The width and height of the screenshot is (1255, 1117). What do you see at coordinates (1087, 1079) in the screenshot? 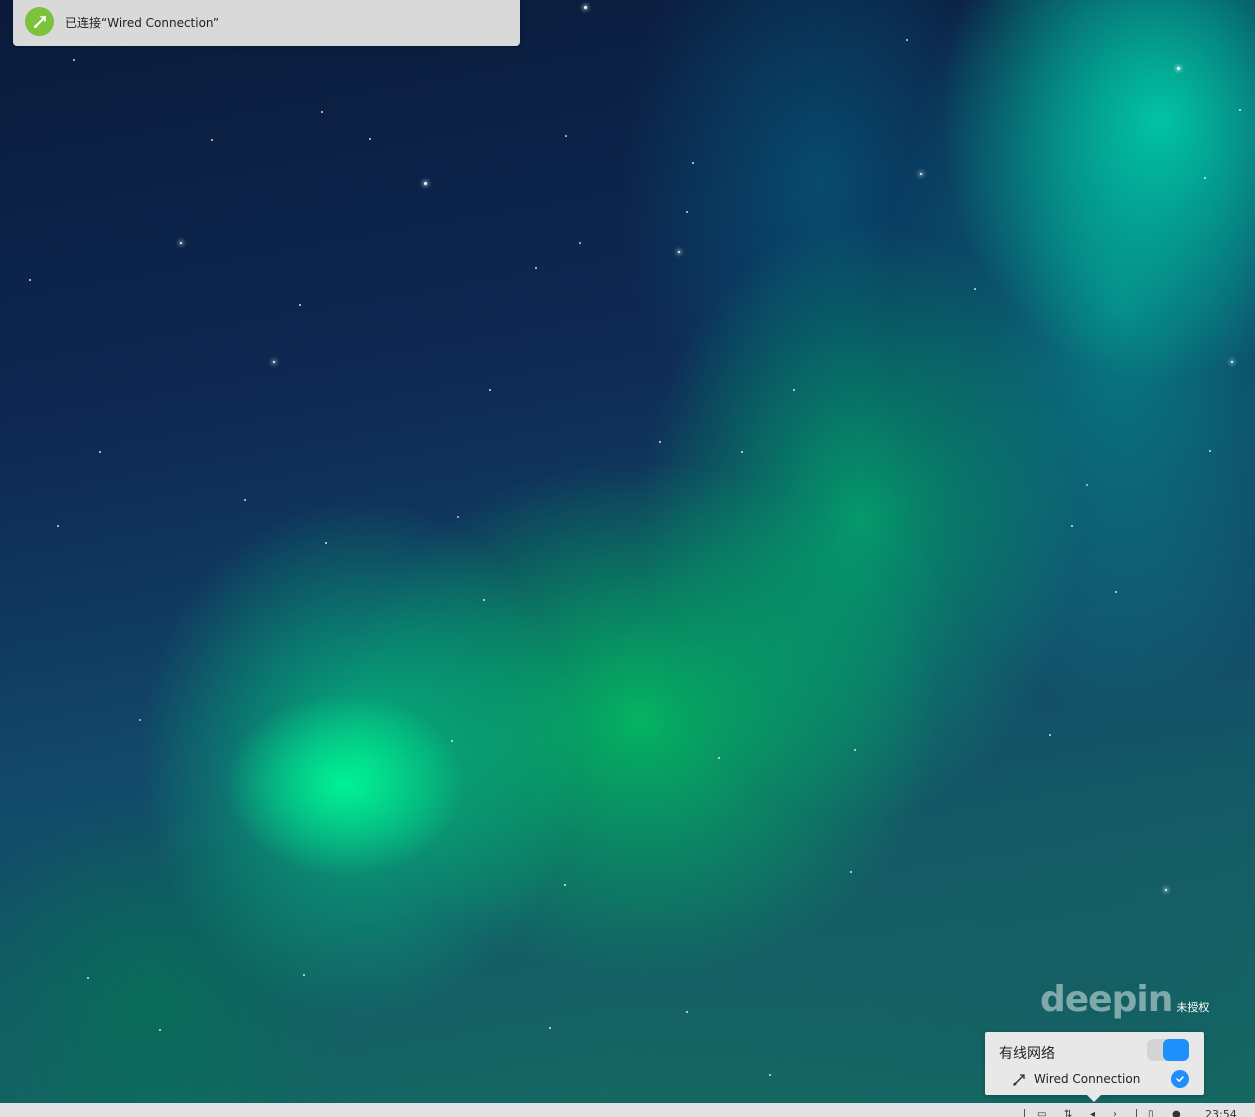
I see `connection-name: Wired Connection` at bounding box center [1087, 1079].